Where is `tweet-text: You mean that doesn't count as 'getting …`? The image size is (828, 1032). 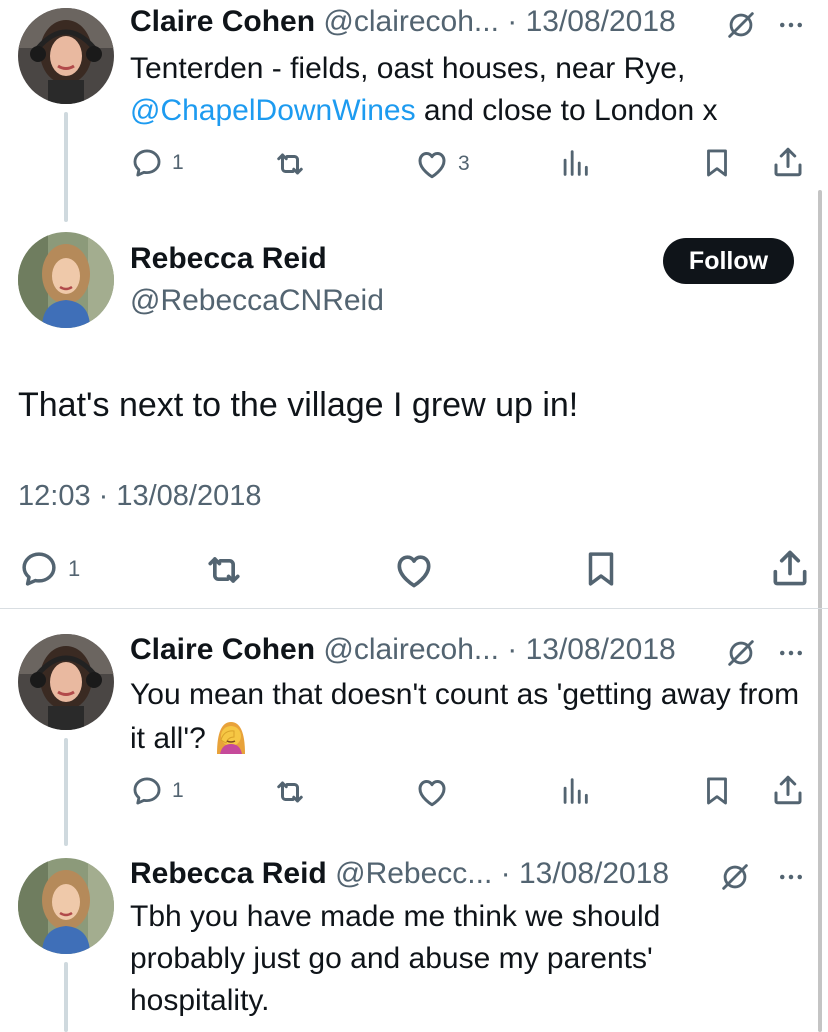
tweet-text: You mean that doesn't count as 'getting … is located at coordinates (470, 717).